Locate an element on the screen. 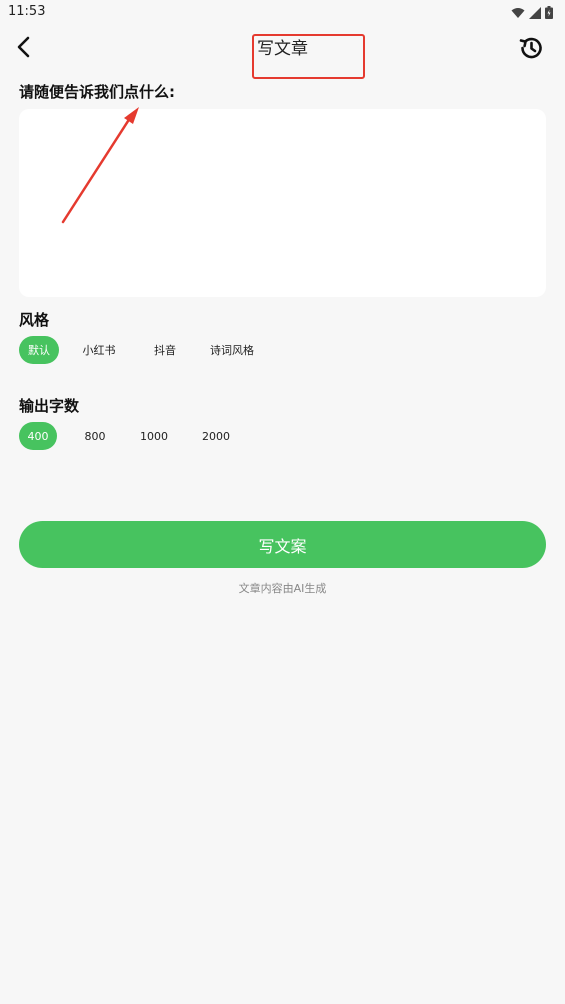  header: 写文章 is located at coordinates (282, 49).